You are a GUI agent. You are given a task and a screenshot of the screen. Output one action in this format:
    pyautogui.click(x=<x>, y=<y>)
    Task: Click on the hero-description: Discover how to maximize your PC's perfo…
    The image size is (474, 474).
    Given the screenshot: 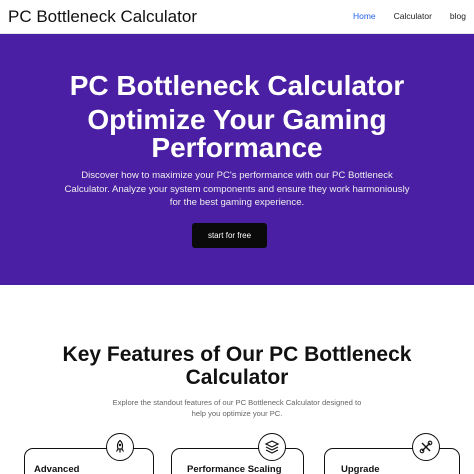 What is the action you would take?
    pyautogui.click(x=237, y=189)
    